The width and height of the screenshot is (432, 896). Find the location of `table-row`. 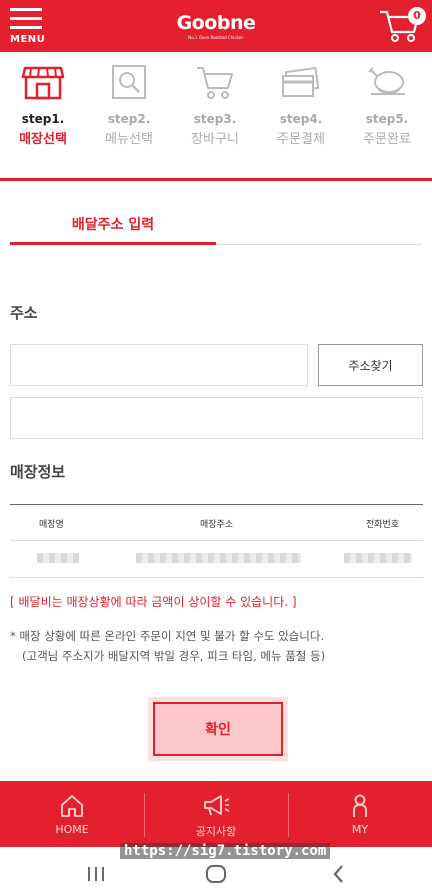

table-row is located at coordinates (216, 559).